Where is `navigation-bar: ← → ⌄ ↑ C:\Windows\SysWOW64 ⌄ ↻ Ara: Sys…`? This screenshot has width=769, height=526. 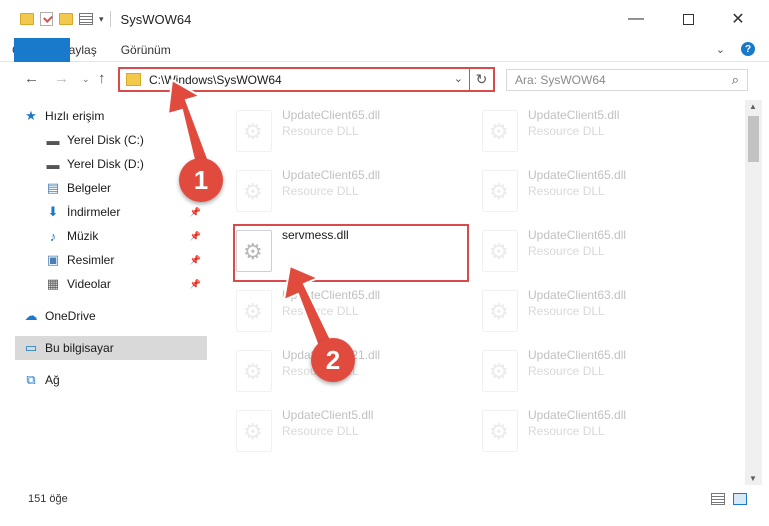
navigation-bar: ← → ⌄ ↑ C:\Windows\SysWOW64 ⌄ ↻ Ara: Sys… is located at coordinates (384, 79).